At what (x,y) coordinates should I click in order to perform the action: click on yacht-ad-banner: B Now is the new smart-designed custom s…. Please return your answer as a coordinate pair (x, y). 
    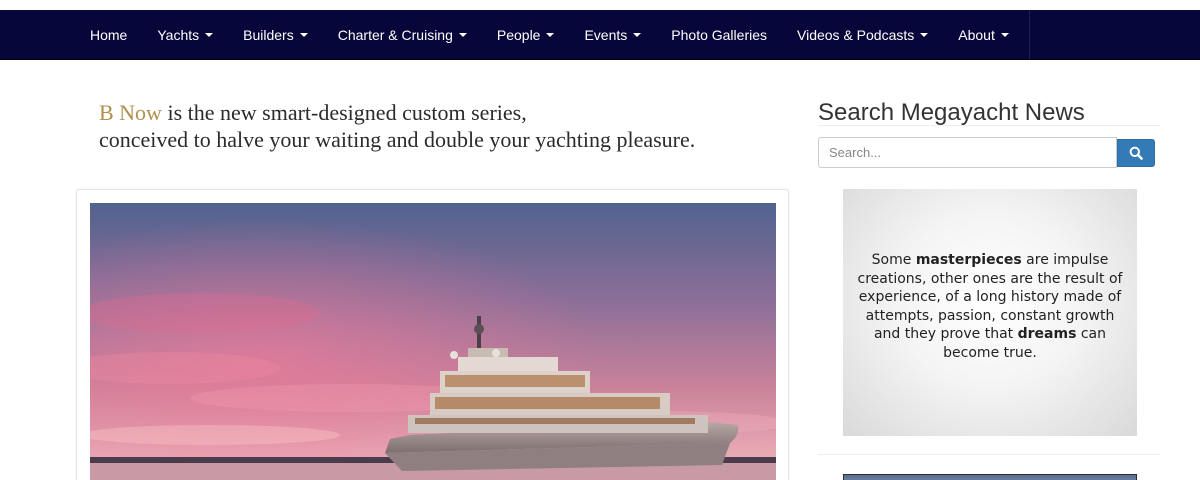
    Looking at the image, I should click on (444, 126).